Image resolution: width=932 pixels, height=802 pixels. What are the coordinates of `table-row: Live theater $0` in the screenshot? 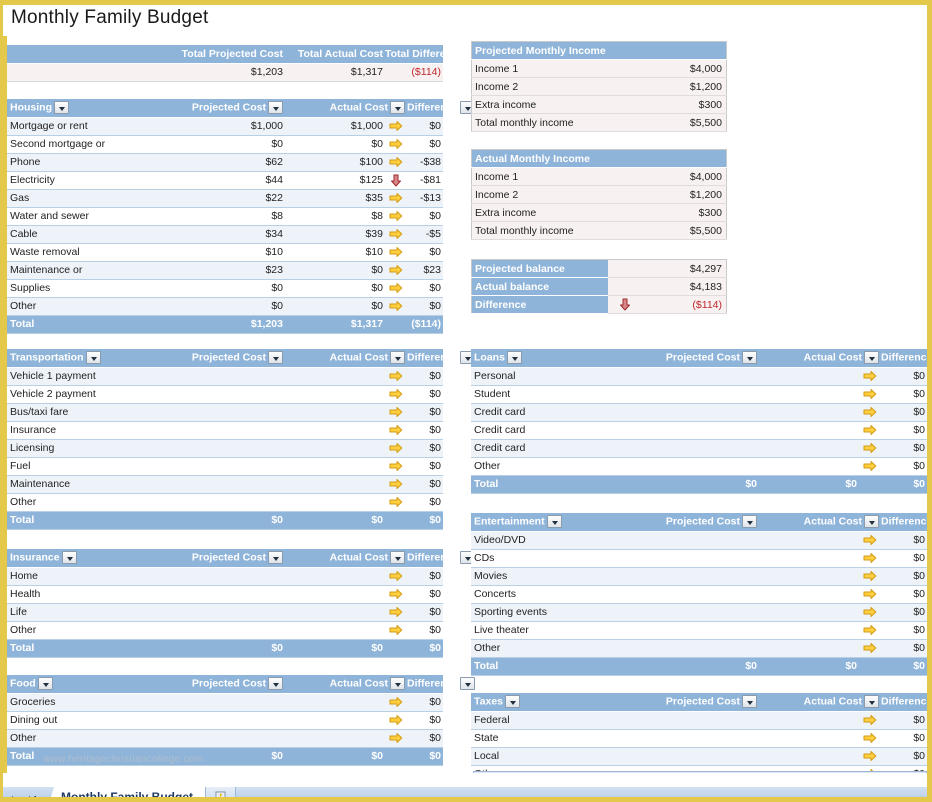 It's located at (699, 630).